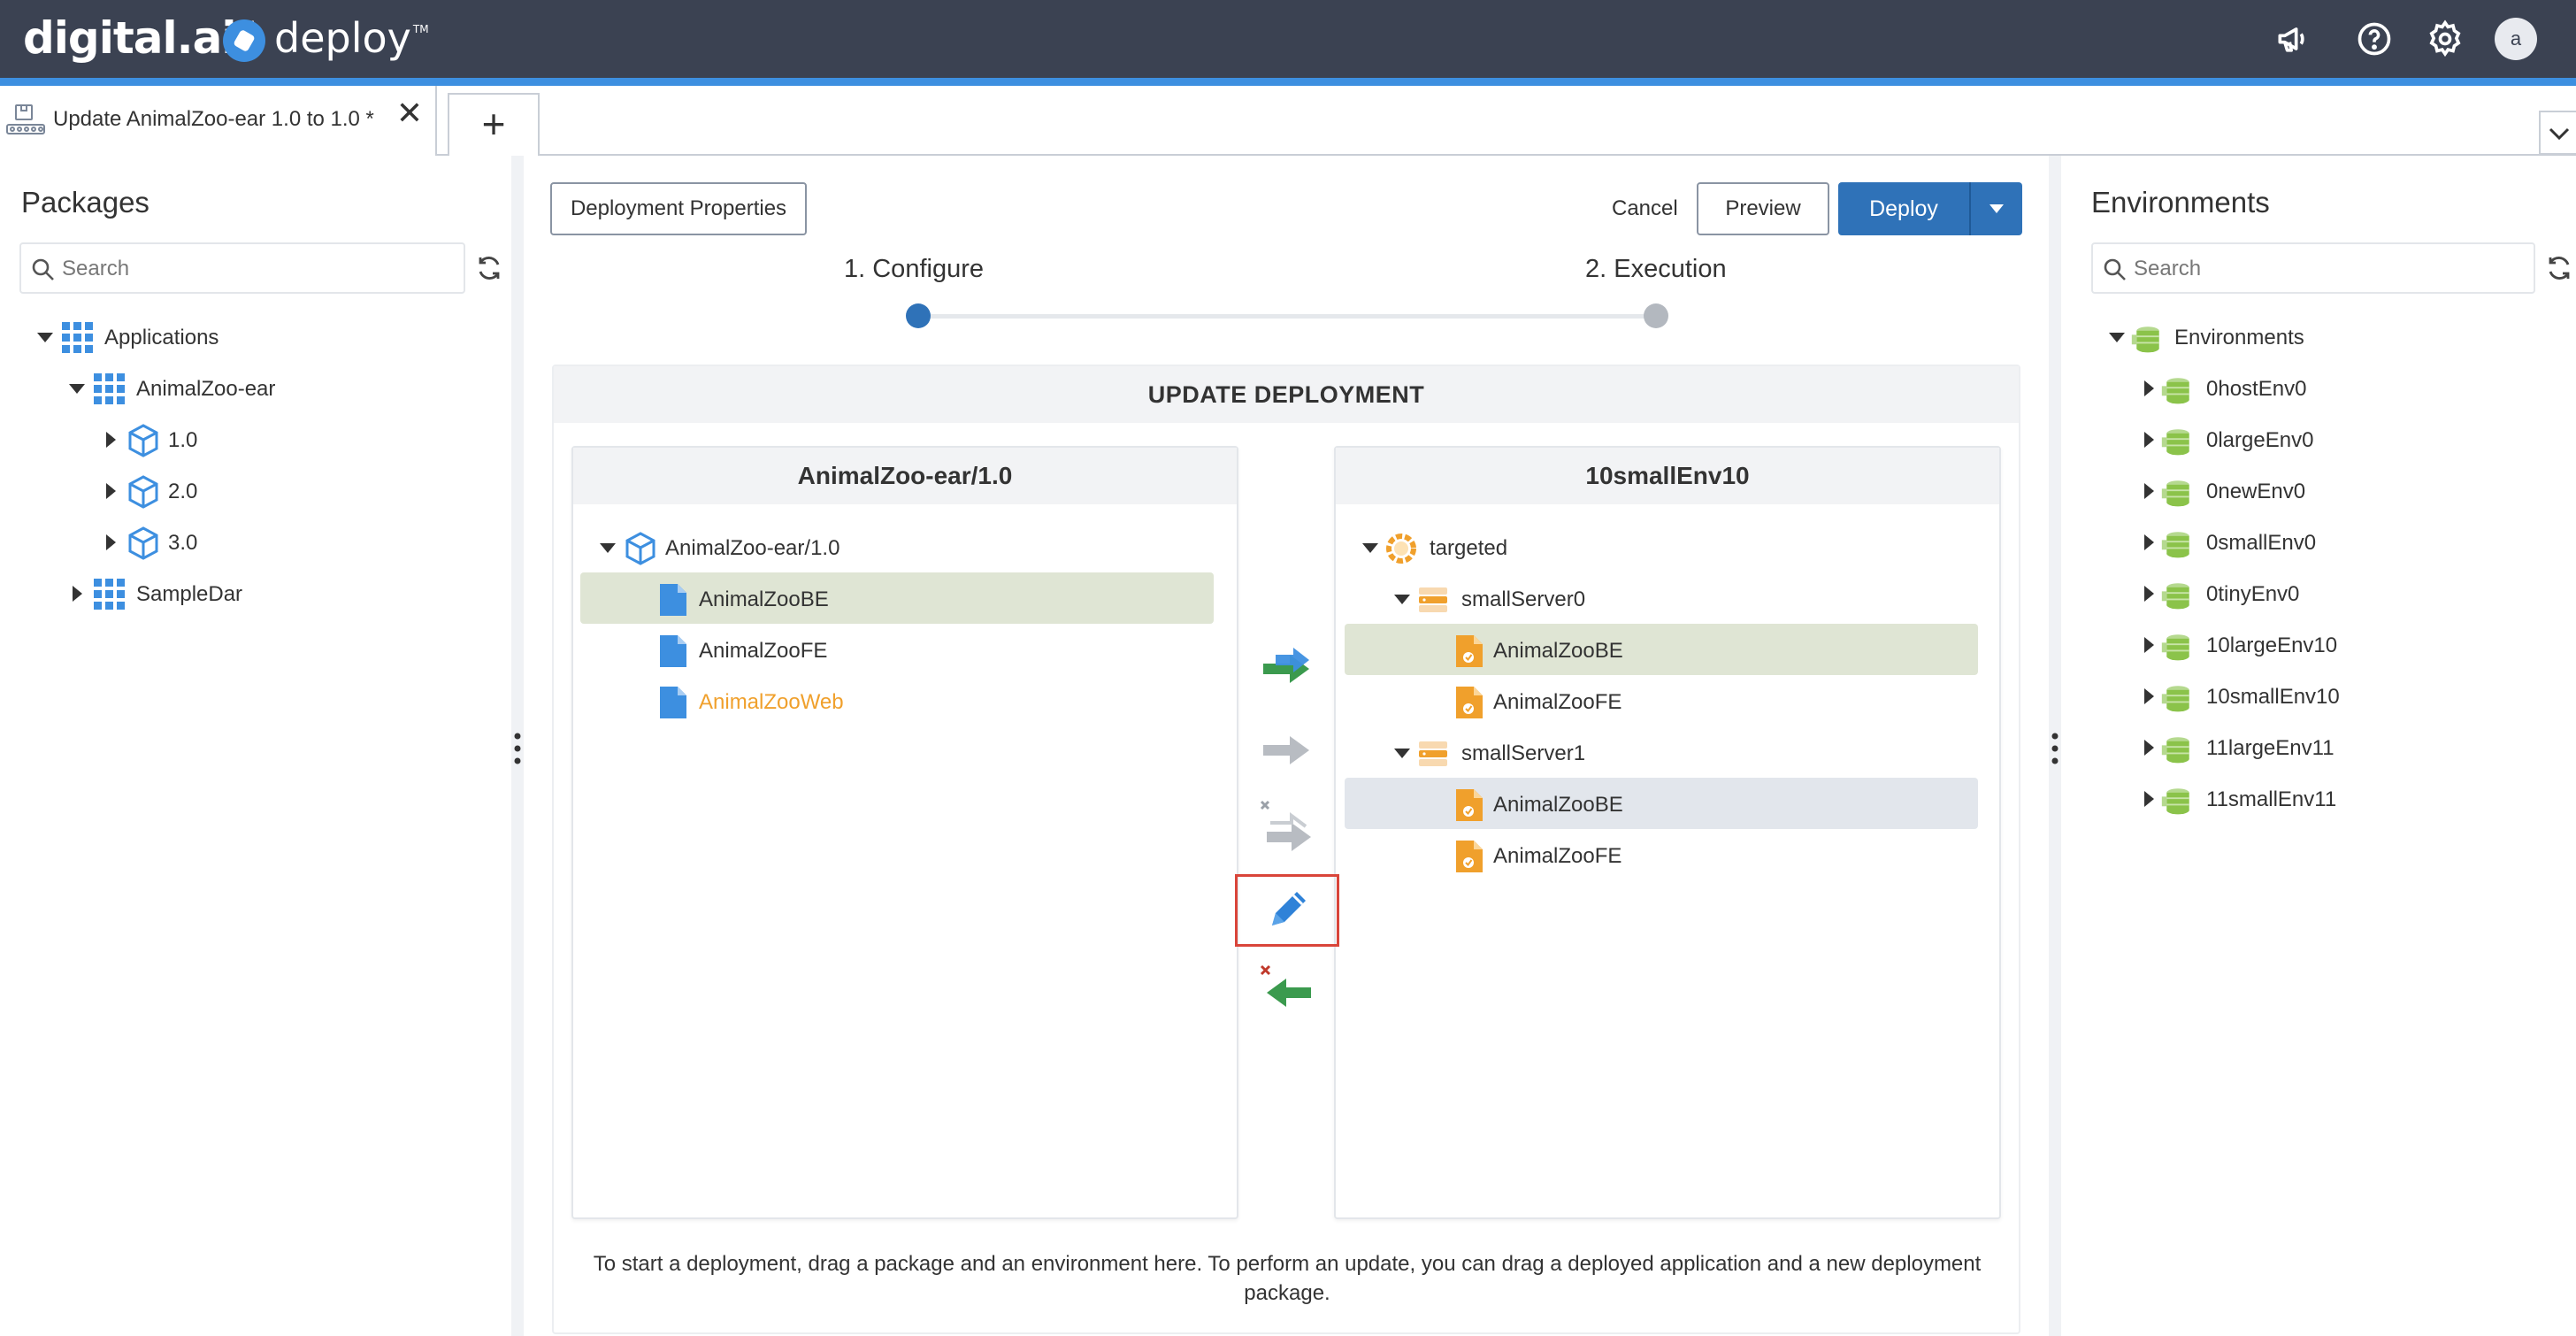 The width and height of the screenshot is (2576, 1336). Describe the element at coordinates (1288, 911) in the screenshot. I see `edit-icon` at that location.